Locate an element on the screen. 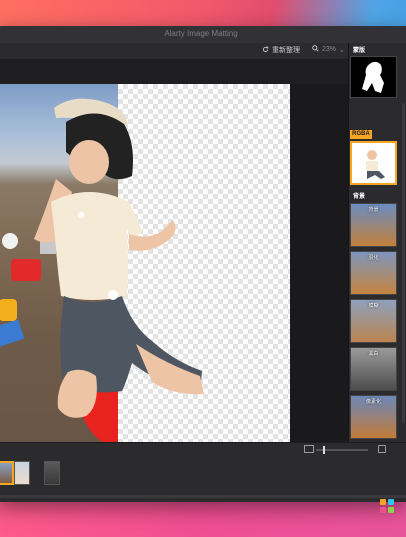 The height and width of the screenshot is (537, 406). effect-thumbnail-grayscale: 黑白 is located at coordinates (373, 369).